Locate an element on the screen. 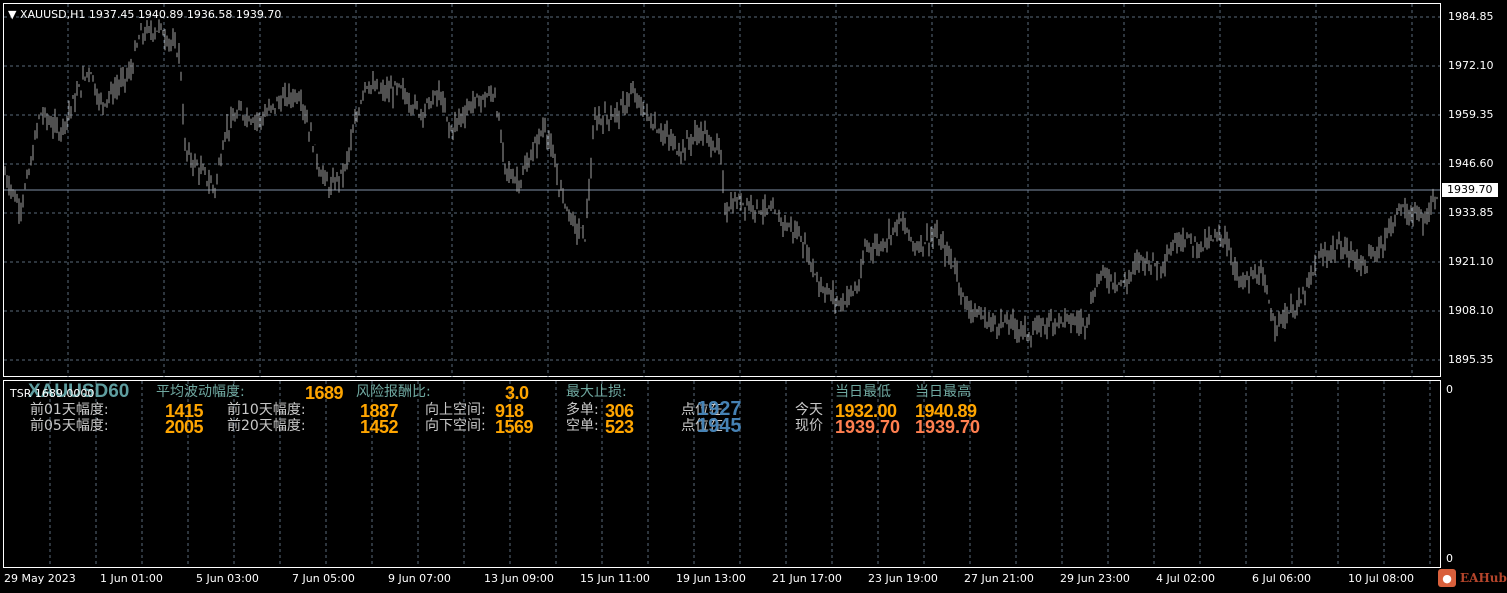  time-tick: 29 May 2023 is located at coordinates (40, 578).